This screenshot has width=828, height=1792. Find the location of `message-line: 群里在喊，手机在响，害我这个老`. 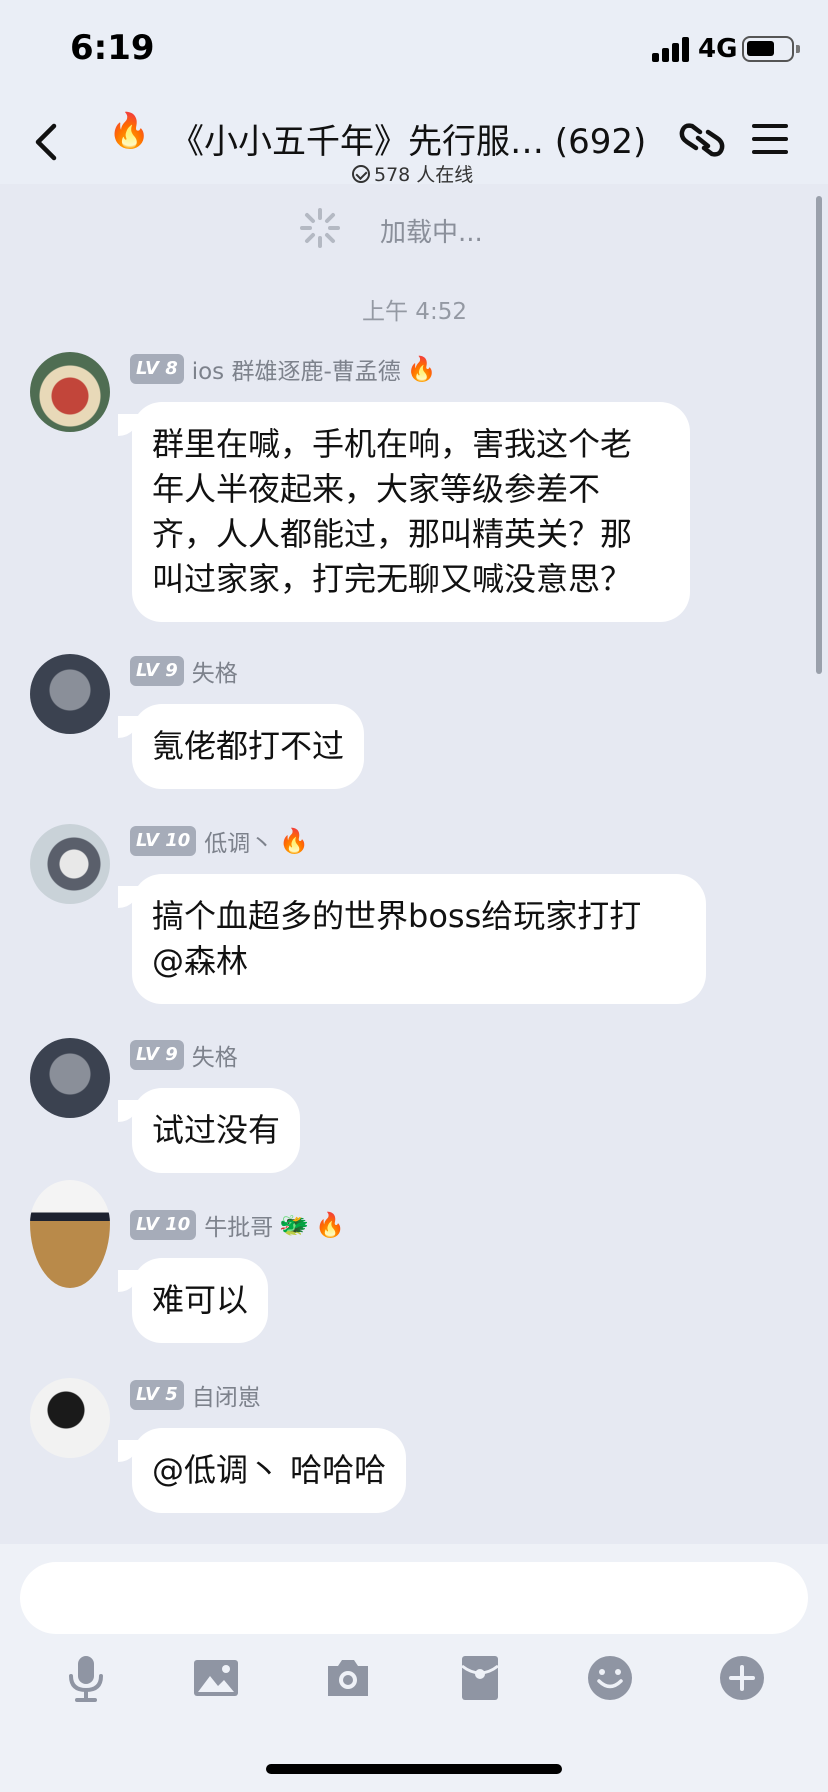

message-line: 群里在喊，手机在响，害我这个老 is located at coordinates (392, 444).